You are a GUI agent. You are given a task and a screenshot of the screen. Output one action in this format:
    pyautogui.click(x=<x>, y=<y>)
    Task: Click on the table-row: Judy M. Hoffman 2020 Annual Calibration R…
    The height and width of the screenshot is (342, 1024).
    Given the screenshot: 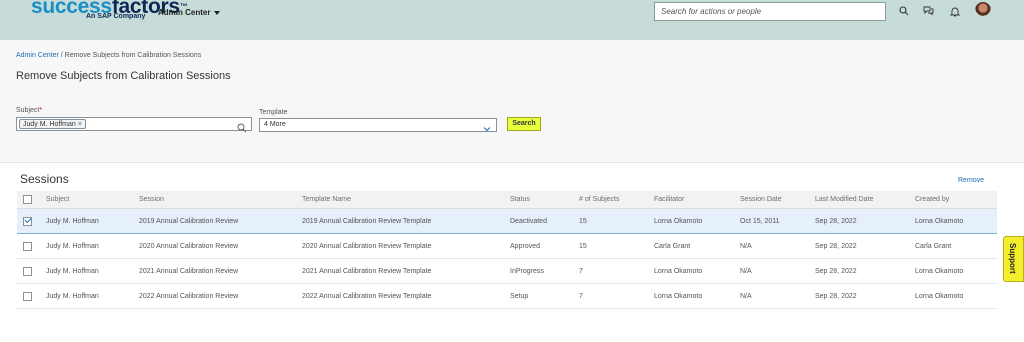 What is the action you would take?
    pyautogui.click(x=507, y=246)
    